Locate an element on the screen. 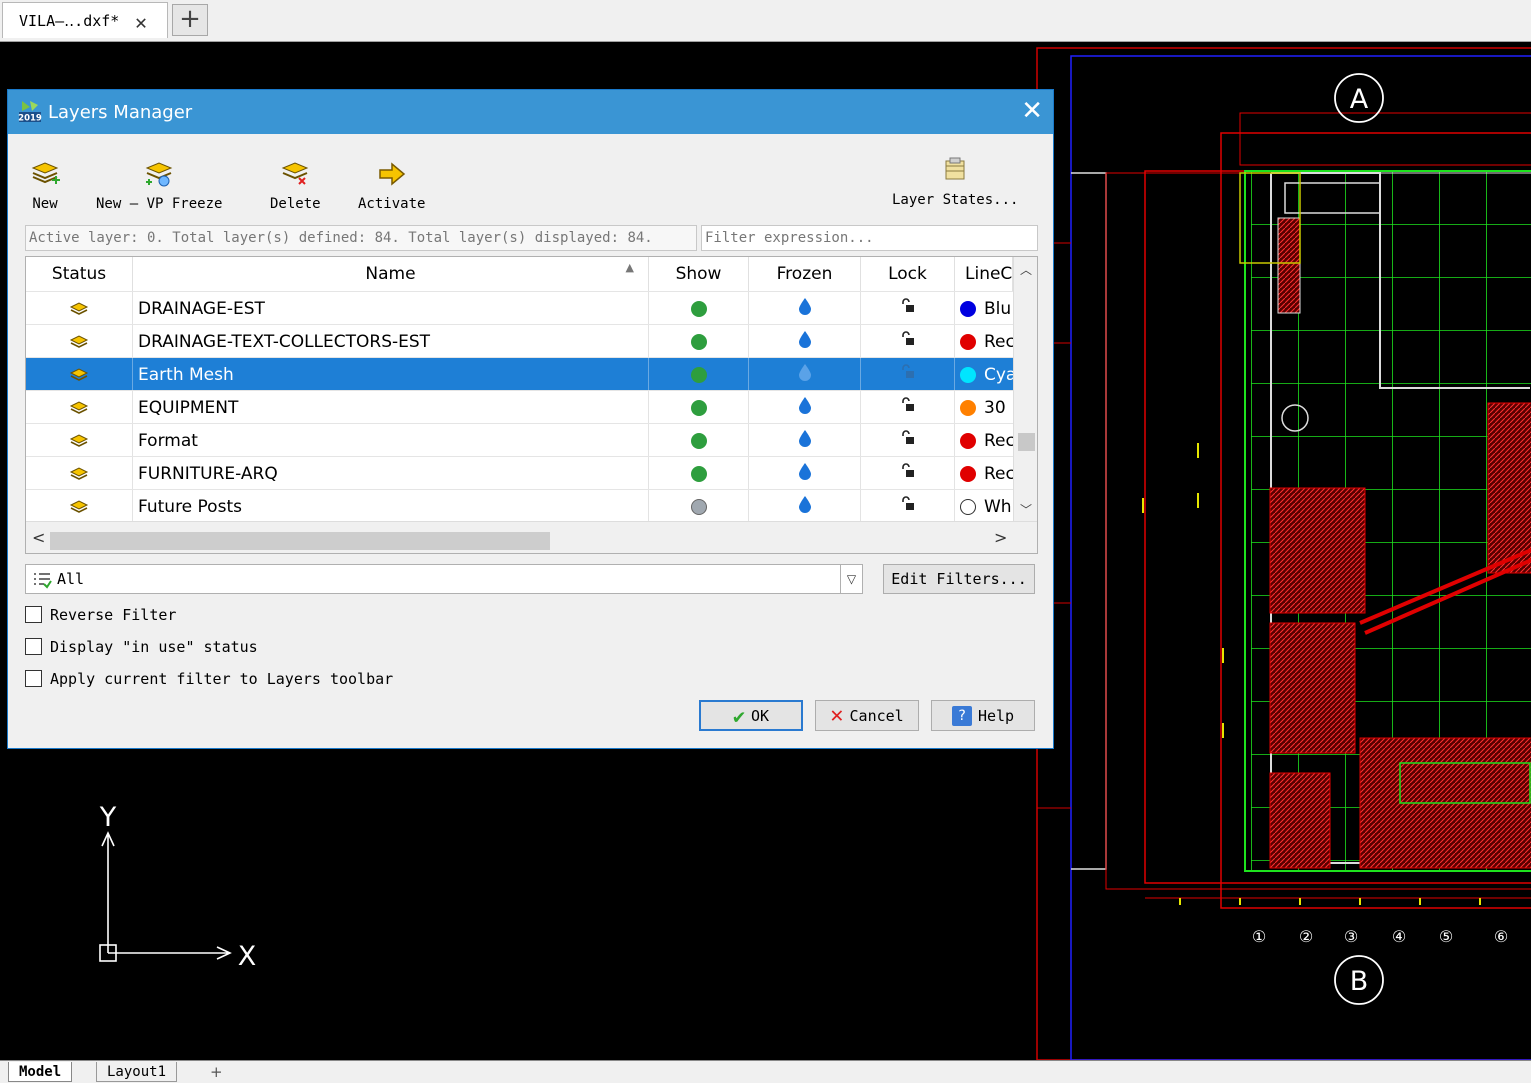  apply-filter-toolbar-label: Apply current filter to Layers toolbar is located at coordinates (222, 679).